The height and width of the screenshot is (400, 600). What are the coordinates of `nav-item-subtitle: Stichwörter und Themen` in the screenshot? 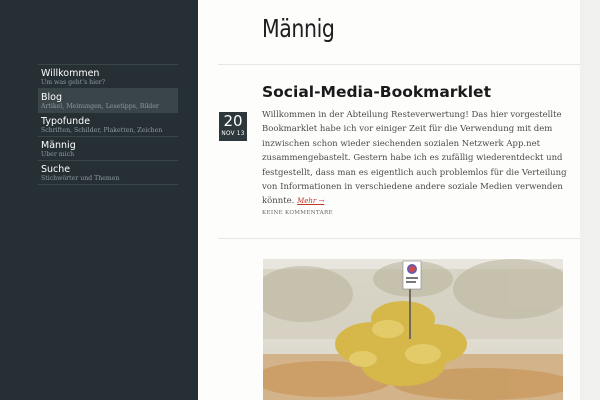 It's located at (80, 178).